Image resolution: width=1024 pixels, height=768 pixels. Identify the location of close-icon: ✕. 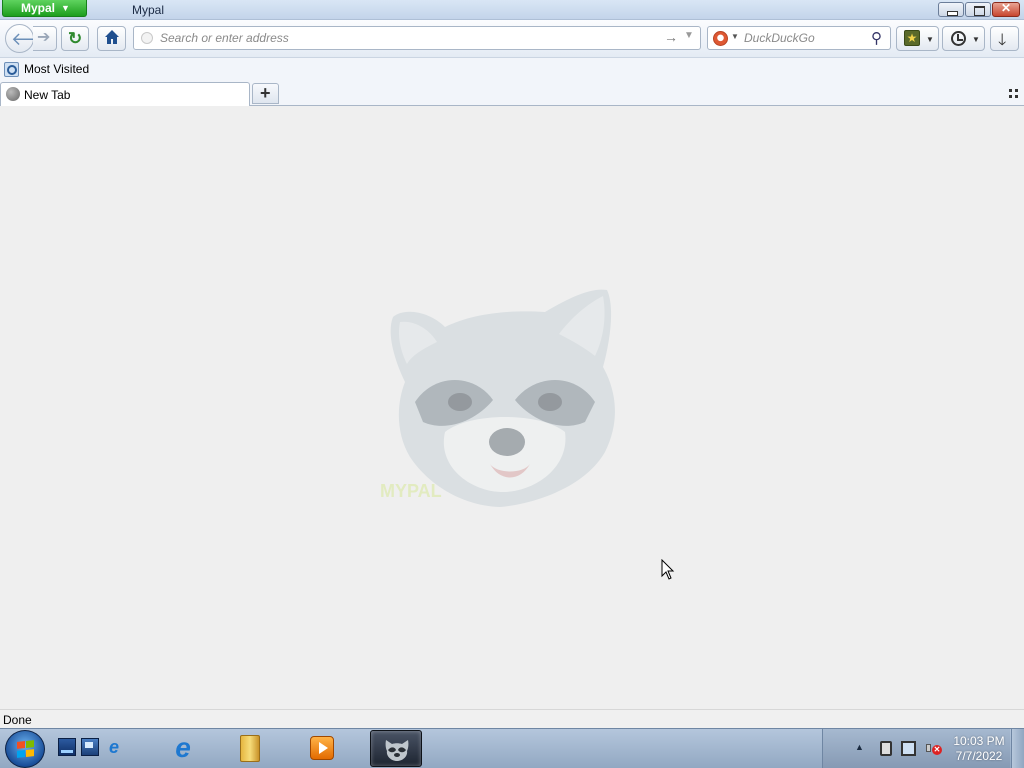
(1006, 8).